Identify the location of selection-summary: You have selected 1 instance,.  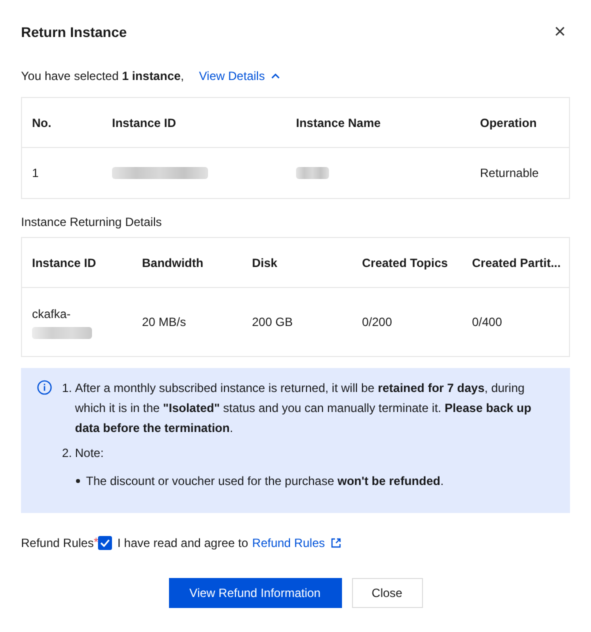
(102, 76).